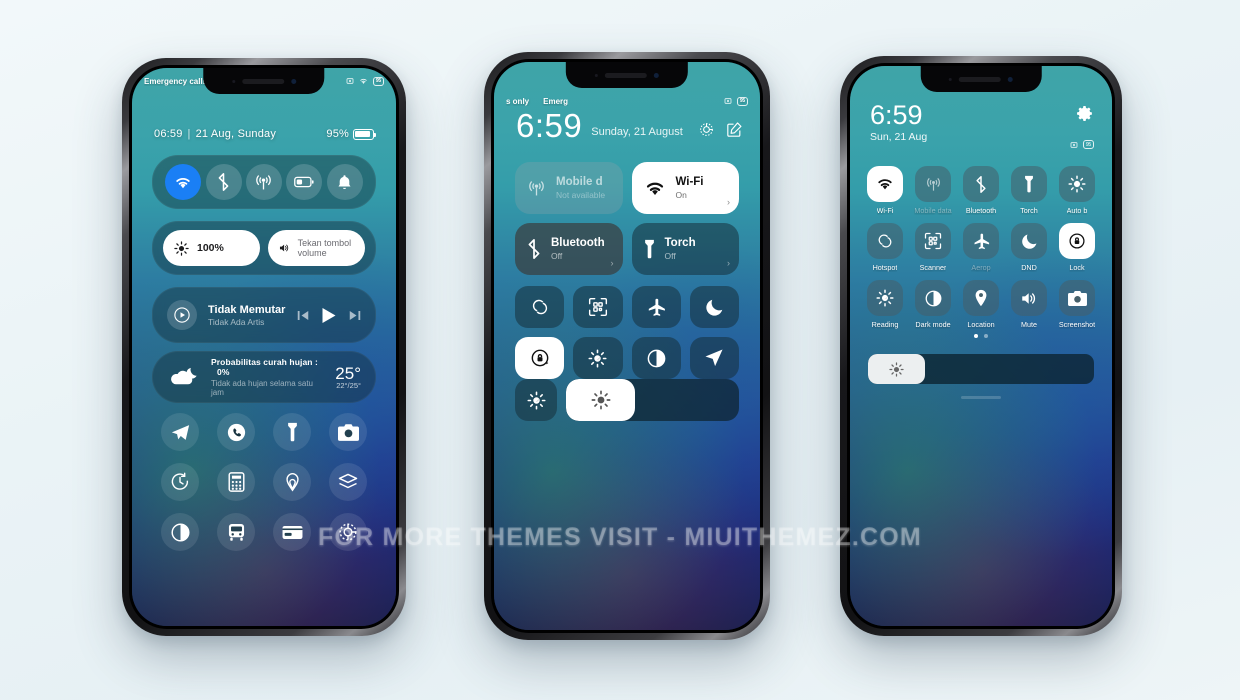 Image resolution: width=1240 pixels, height=700 pixels. Describe the element at coordinates (316, 248) in the screenshot. I see `volume-slider-1: Tekan tombol volume` at that location.